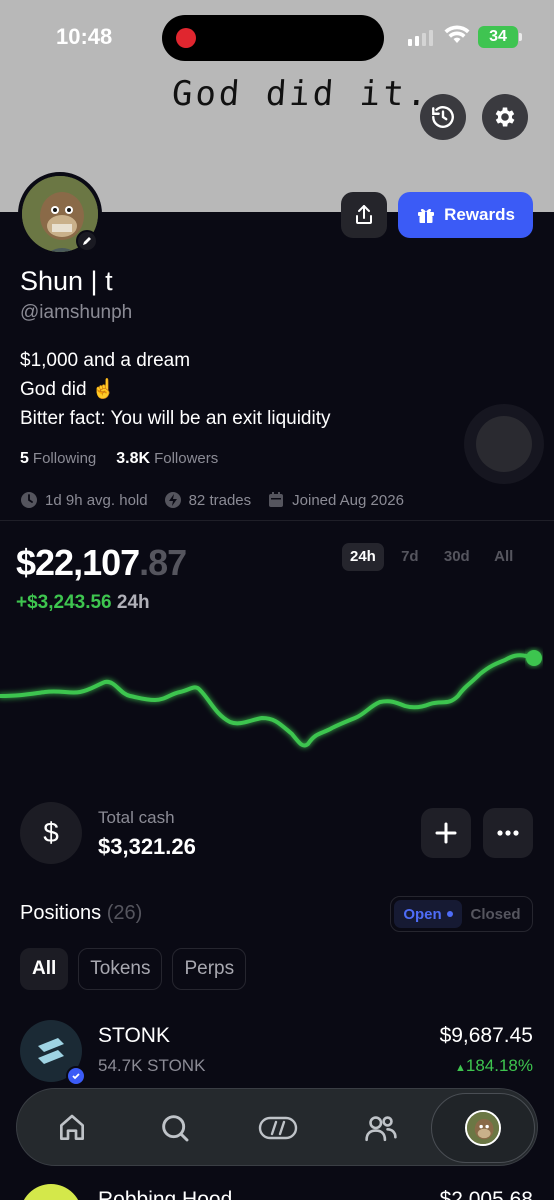 The height and width of the screenshot is (1200, 554). I want to click on edit-avatar-button, so click(87, 241).